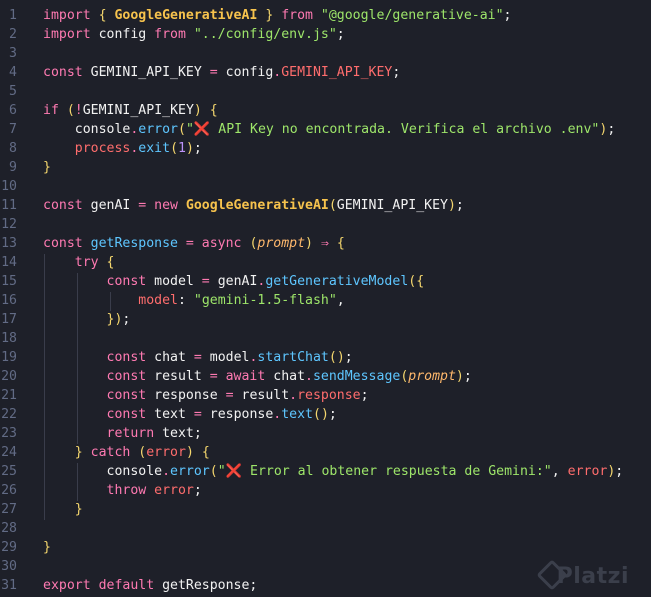 Image resolution: width=651 pixels, height=597 pixels. What do you see at coordinates (185, 300) in the screenshot?
I see `code-token: :` at bounding box center [185, 300].